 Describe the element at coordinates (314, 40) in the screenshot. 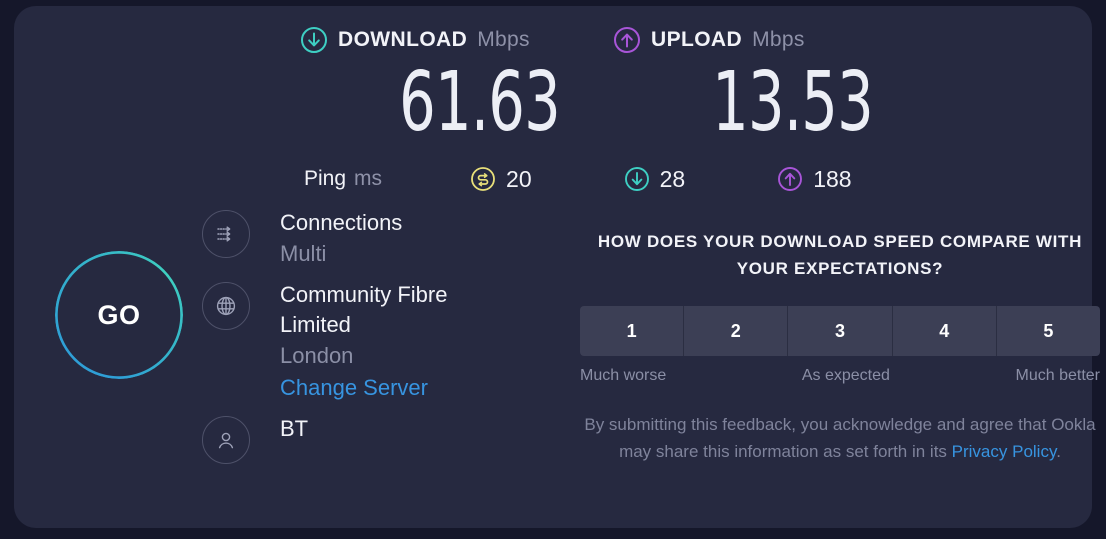

I see `download-arrow-icon` at that location.